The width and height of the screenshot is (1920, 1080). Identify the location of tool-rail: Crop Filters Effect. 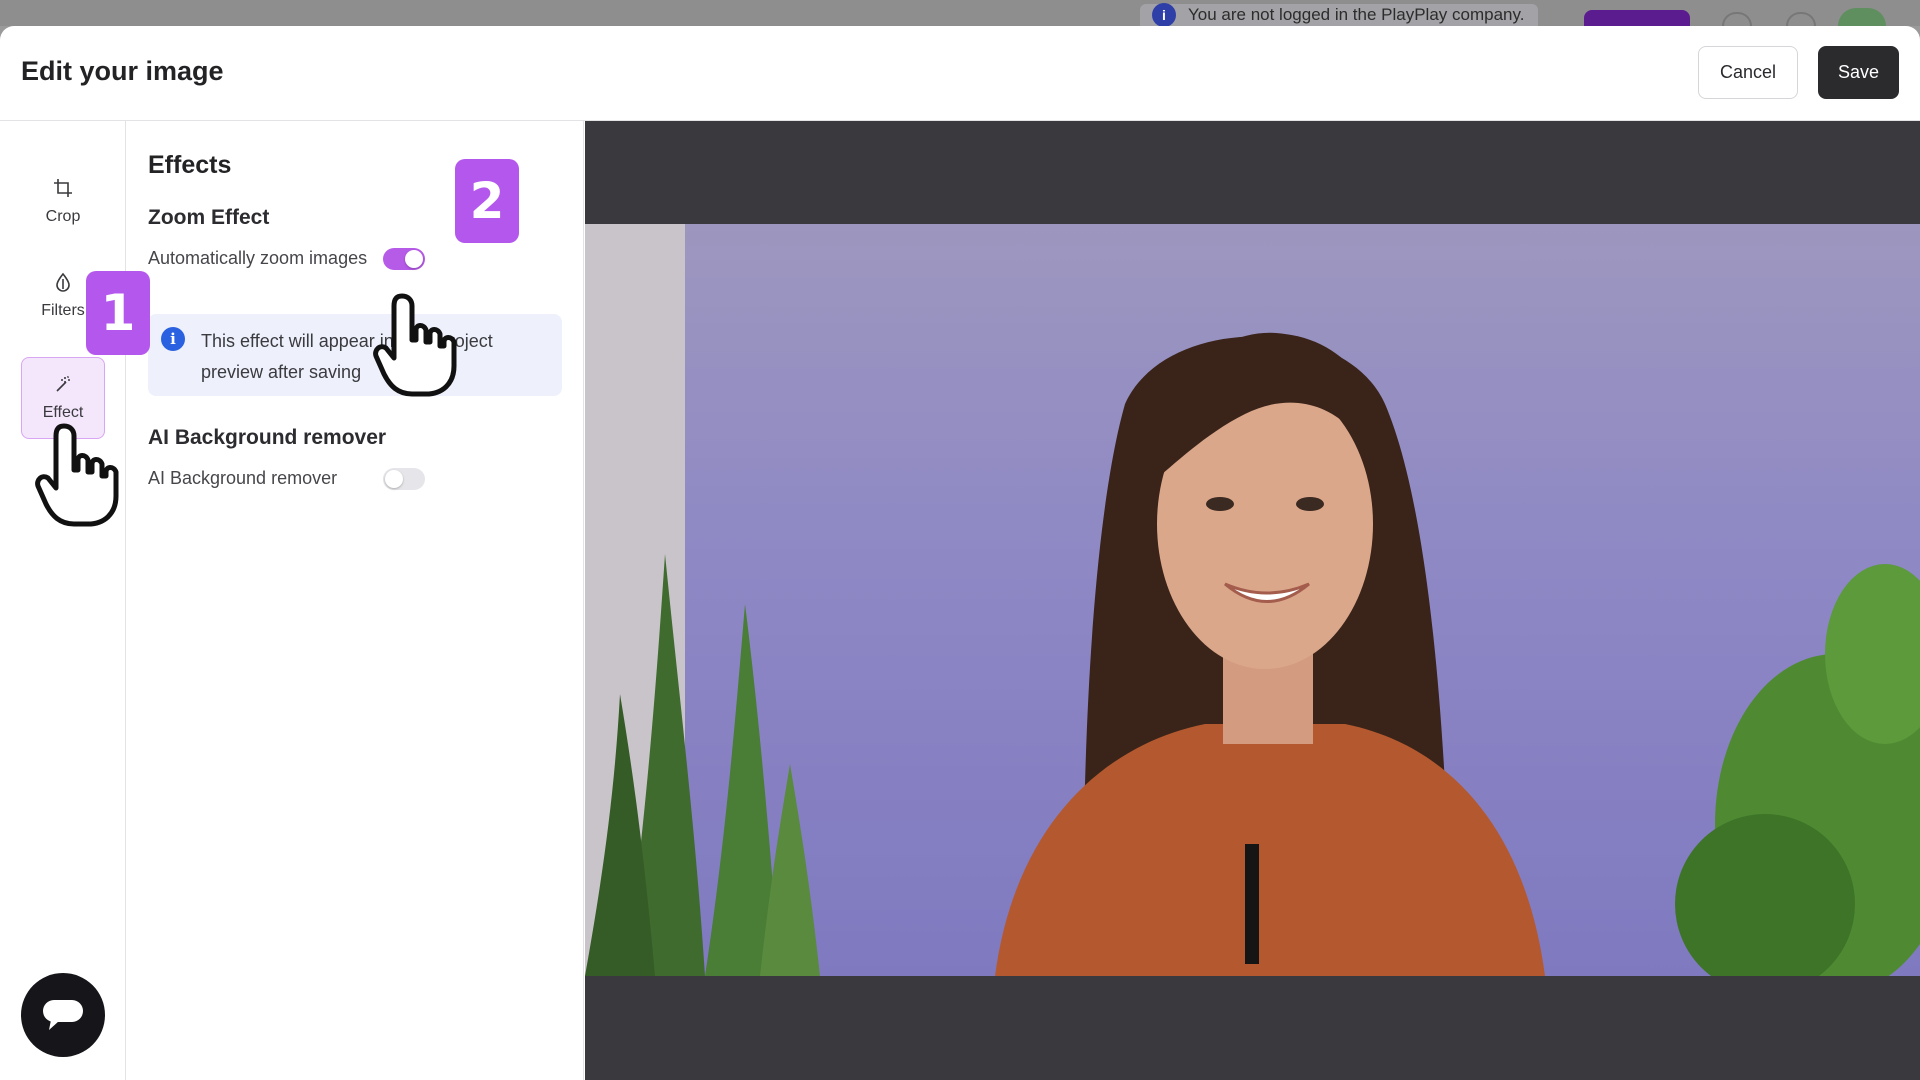
(63, 600).